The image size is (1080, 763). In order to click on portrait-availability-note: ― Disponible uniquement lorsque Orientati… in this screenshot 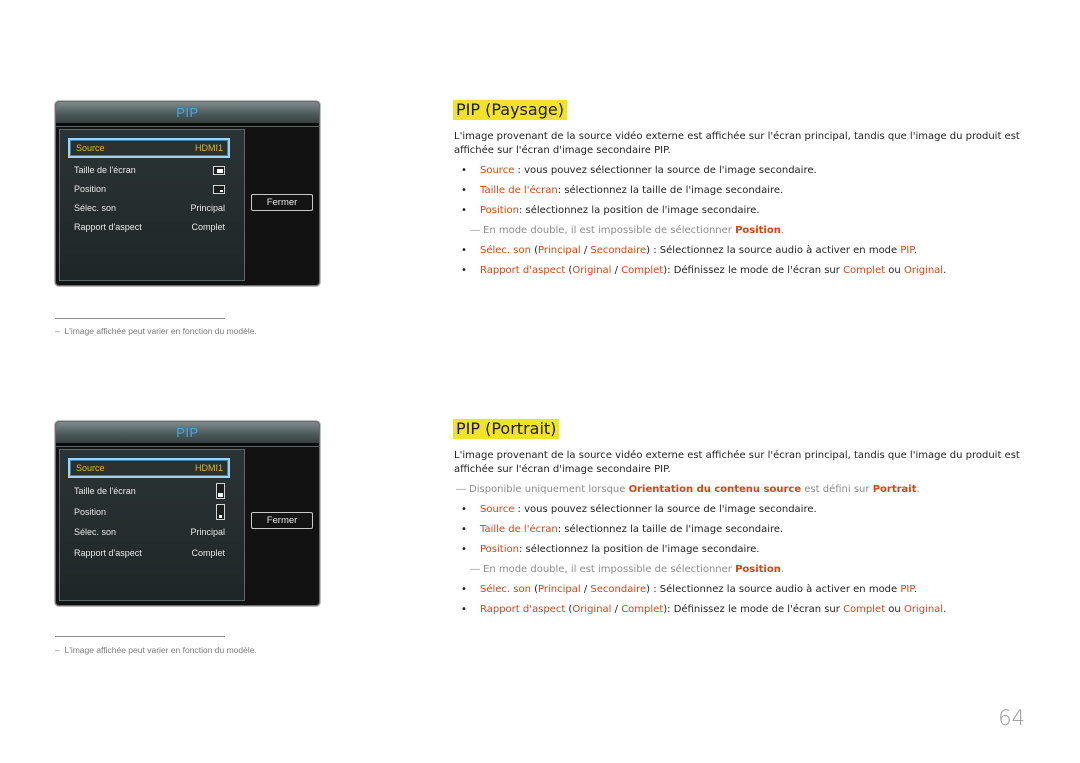, I will do `click(688, 489)`.